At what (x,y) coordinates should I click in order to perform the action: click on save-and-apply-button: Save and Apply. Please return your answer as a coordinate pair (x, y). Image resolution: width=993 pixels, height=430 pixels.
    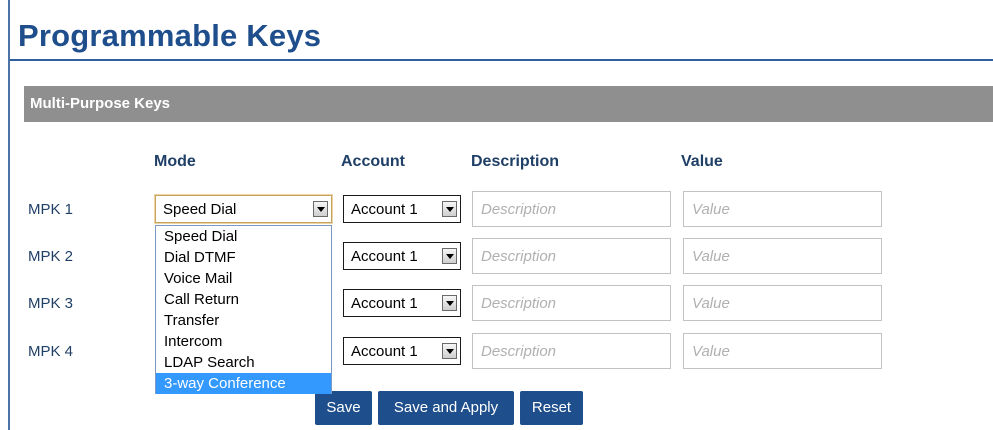
    Looking at the image, I should click on (446, 408).